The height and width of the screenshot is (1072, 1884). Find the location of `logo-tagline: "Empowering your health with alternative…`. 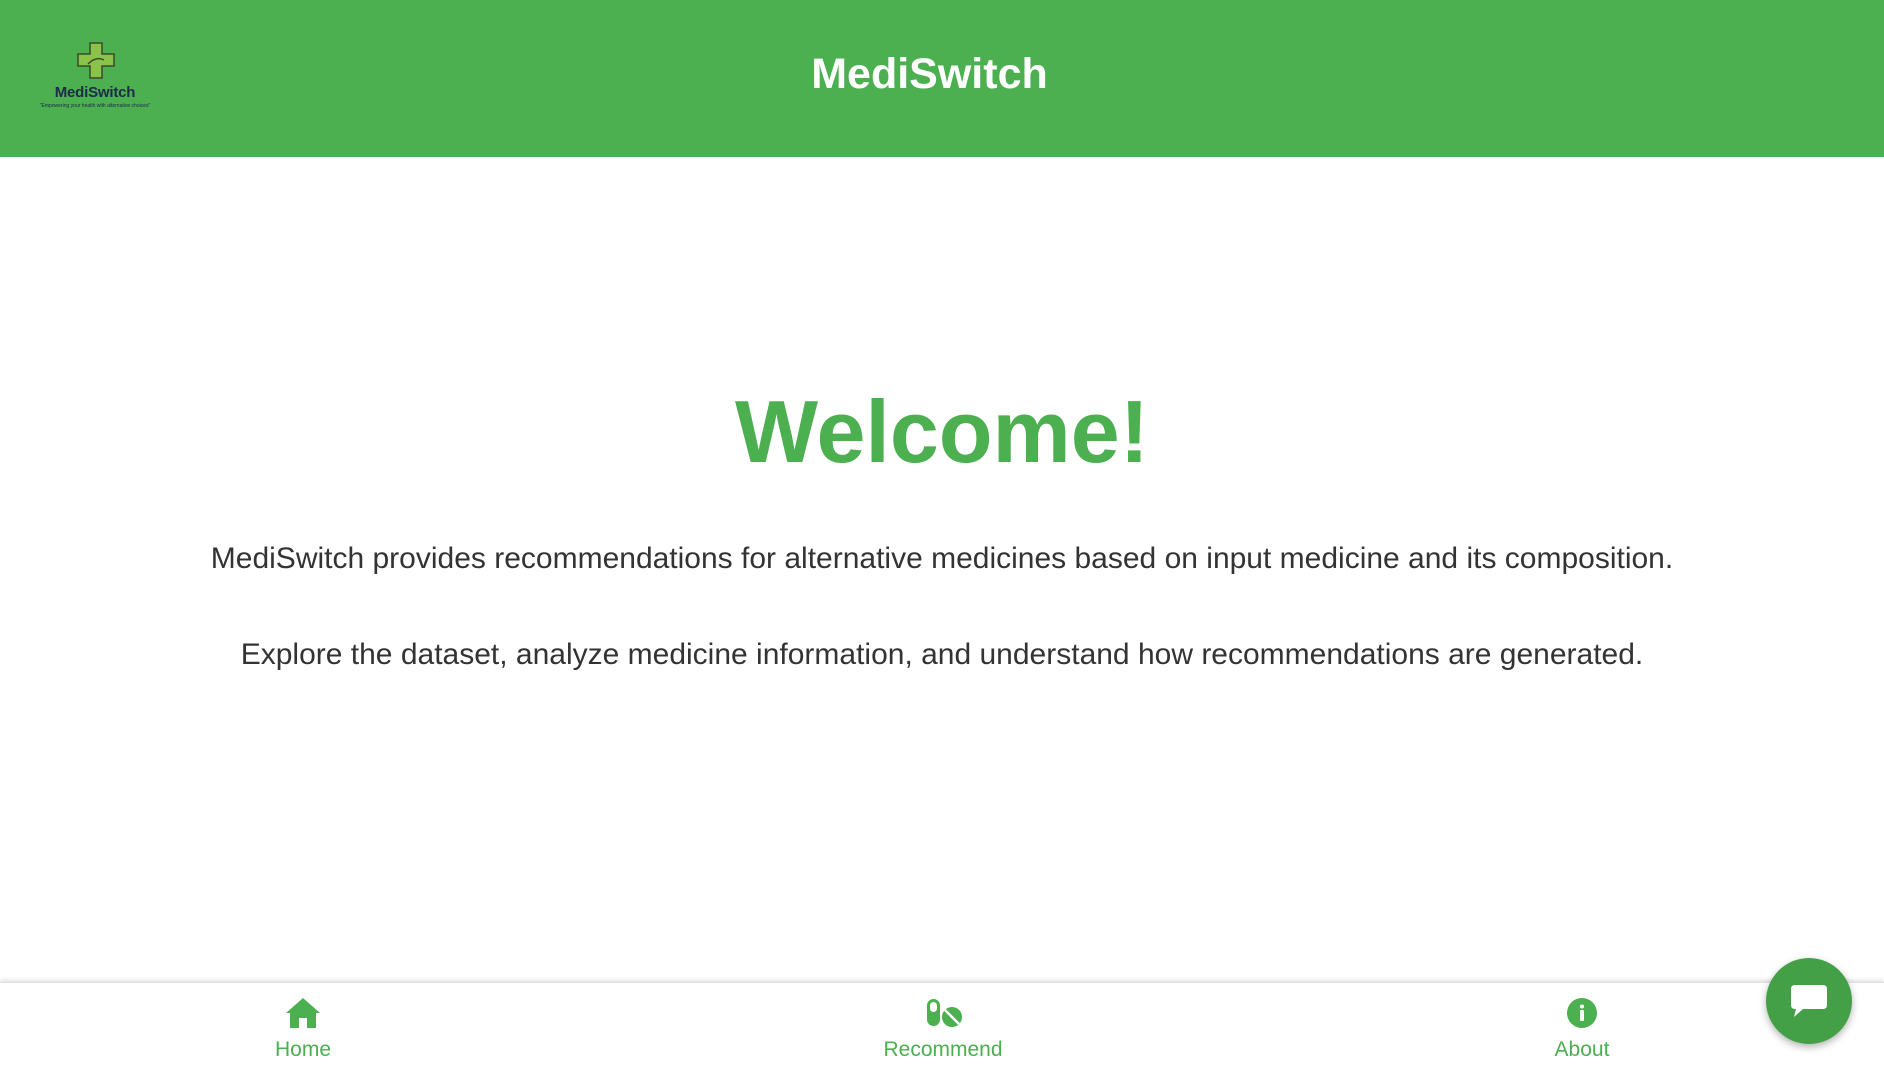

logo-tagline: "Empowering your health with alternative… is located at coordinates (95, 106).